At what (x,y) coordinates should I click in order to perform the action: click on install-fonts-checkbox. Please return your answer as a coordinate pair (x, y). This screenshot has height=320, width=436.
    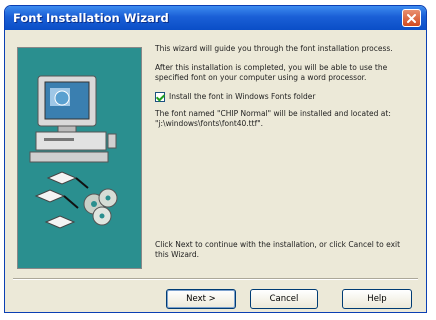
    Looking at the image, I should click on (160, 97).